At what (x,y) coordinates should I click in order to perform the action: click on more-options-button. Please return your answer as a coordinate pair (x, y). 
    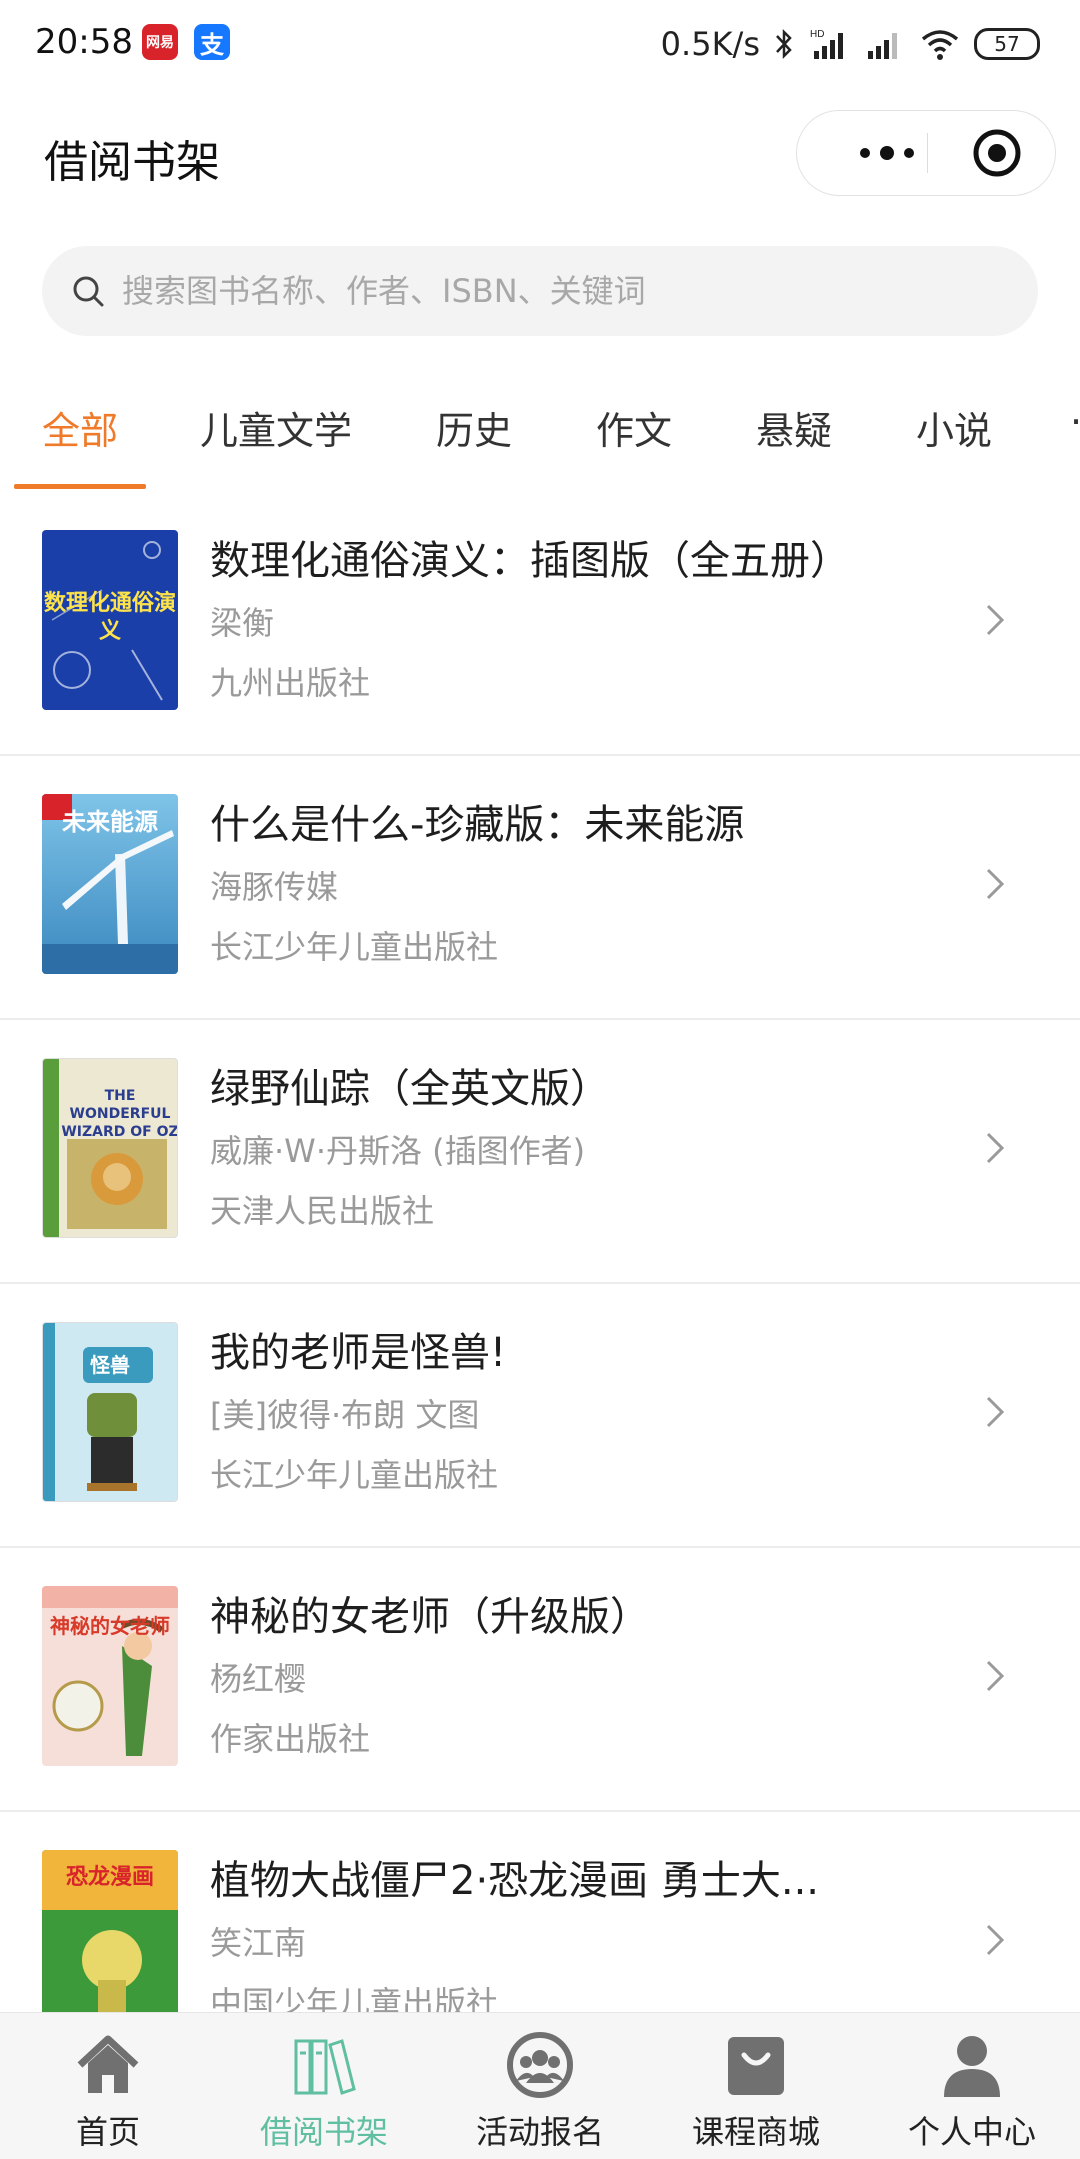
    Looking at the image, I should click on (887, 153).